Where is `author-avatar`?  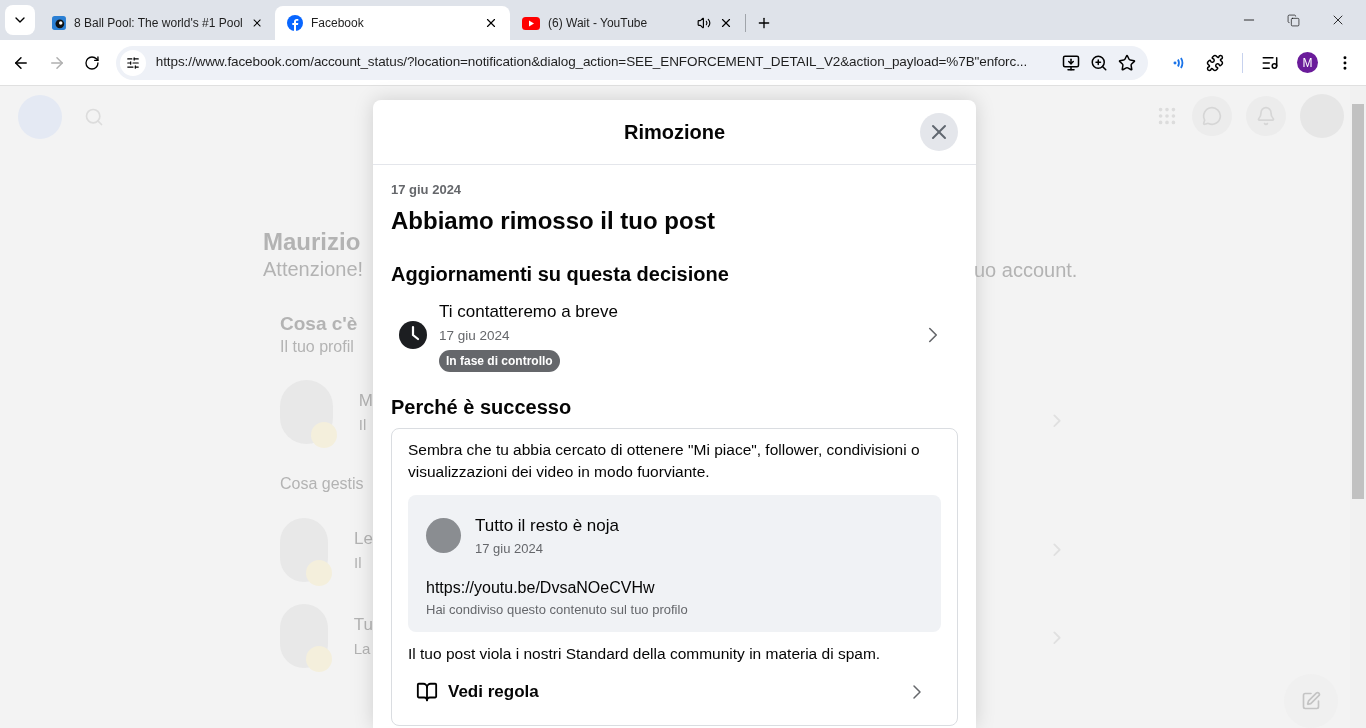
author-avatar is located at coordinates (443, 536).